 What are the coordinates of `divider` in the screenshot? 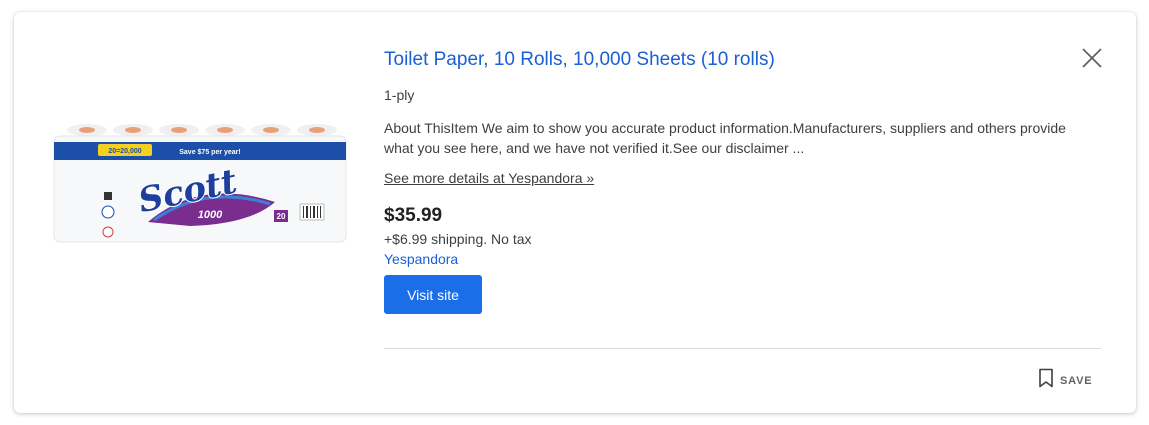 It's located at (742, 348).